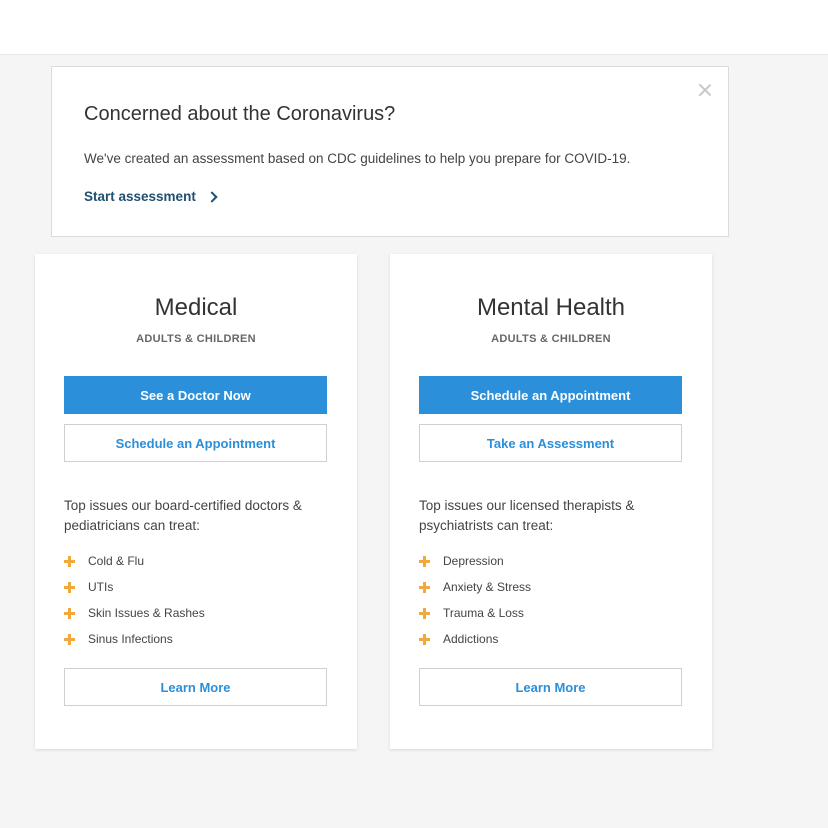  Describe the element at coordinates (483, 613) in the screenshot. I see `issue-label: Trauma & Loss` at that location.